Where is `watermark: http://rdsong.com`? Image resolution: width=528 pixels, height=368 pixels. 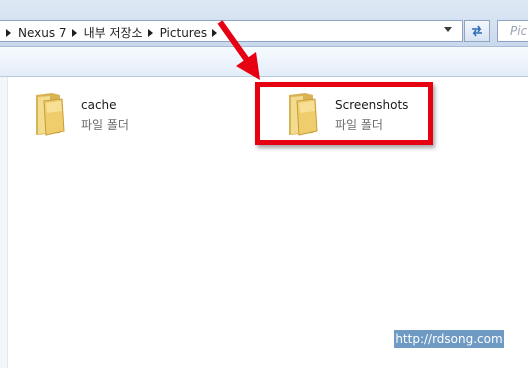 watermark: http://rdsong.com is located at coordinates (449, 339).